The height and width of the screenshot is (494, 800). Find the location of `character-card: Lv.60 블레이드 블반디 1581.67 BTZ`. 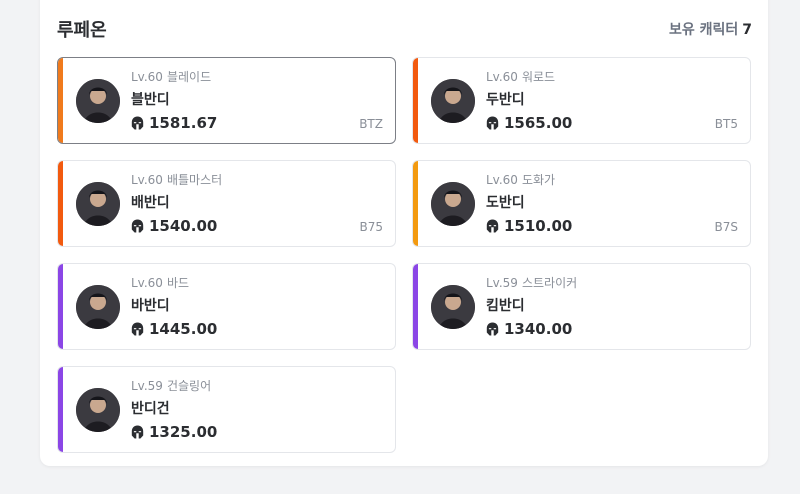

character-card: Lv.60 블레이드 블반디 1581.67 BTZ is located at coordinates (226, 100).